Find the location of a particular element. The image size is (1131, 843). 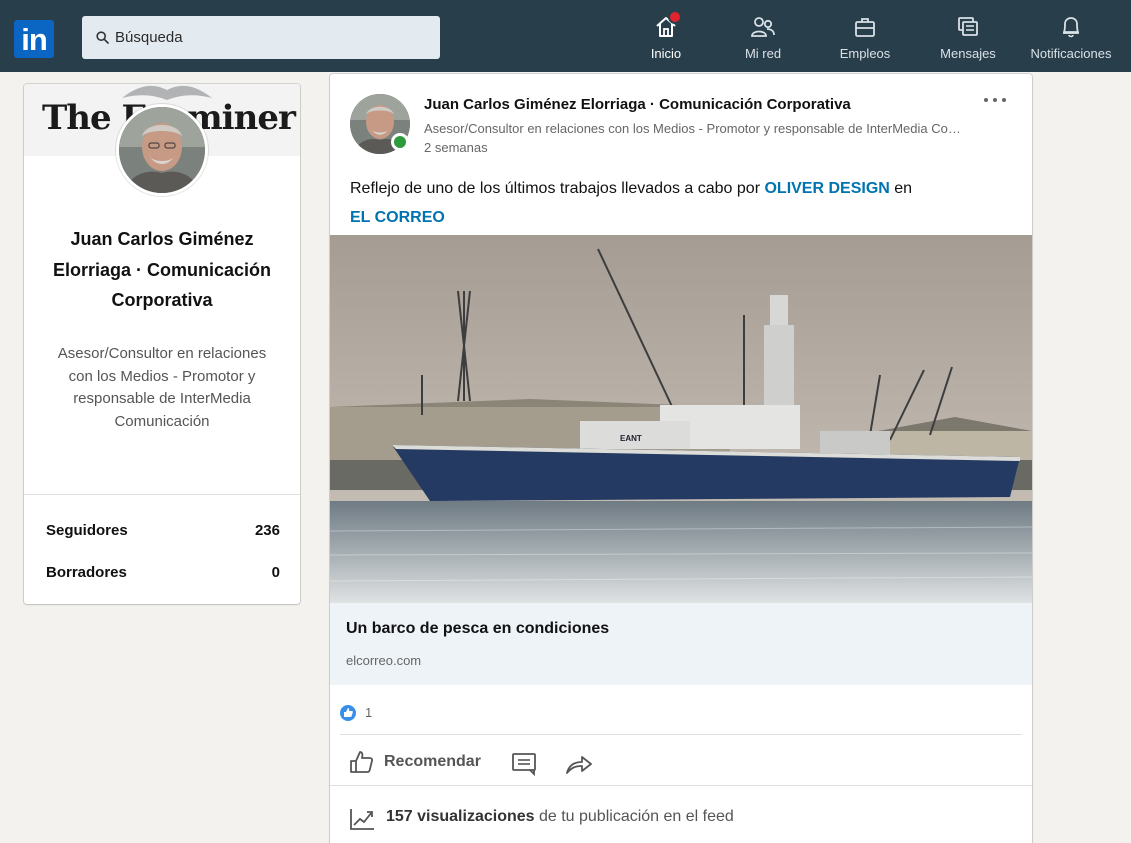

top-navigation-bar: in Inicio Mi red is located at coordinates (565, 36).